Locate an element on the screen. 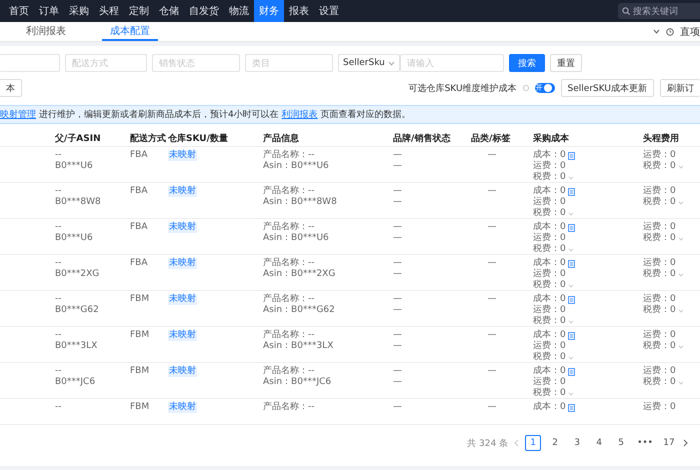 The width and height of the screenshot is (700, 470). column-header: 品类/标签 is located at coordinates (491, 138).